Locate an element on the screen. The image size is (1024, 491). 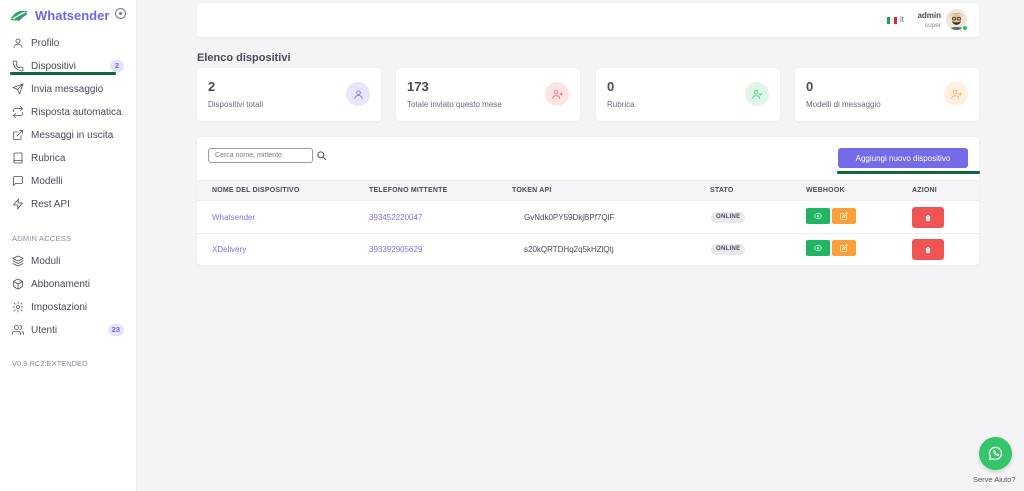
top-bar: it admin super is located at coordinates (588, 20).